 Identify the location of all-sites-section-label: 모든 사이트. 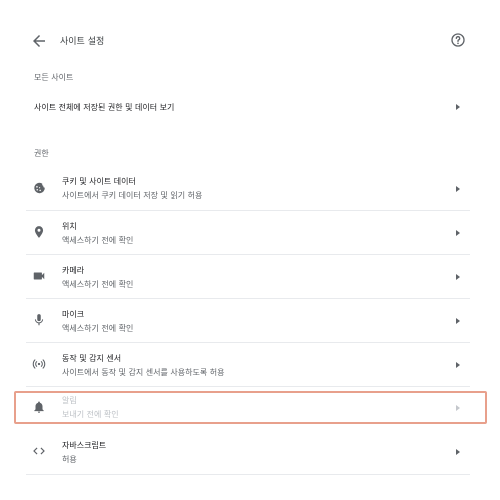
(54, 77).